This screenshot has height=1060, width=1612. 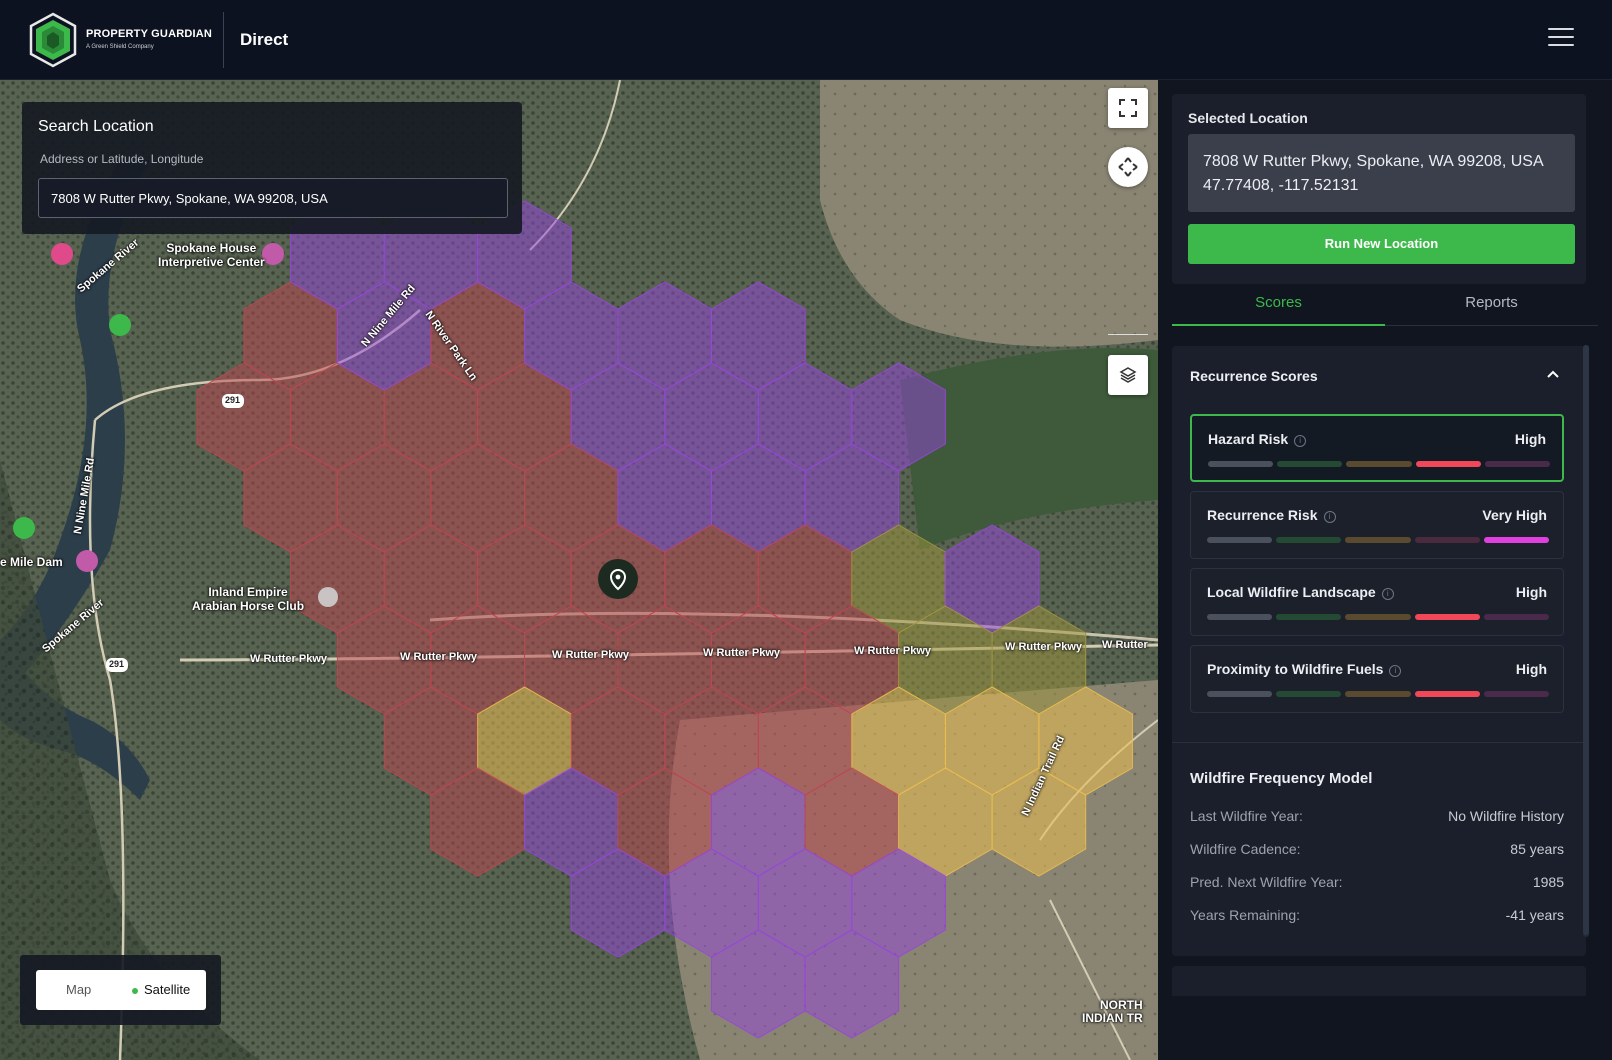 What do you see at coordinates (53, 40) in the screenshot?
I see `shield-logo-icon` at bounding box center [53, 40].